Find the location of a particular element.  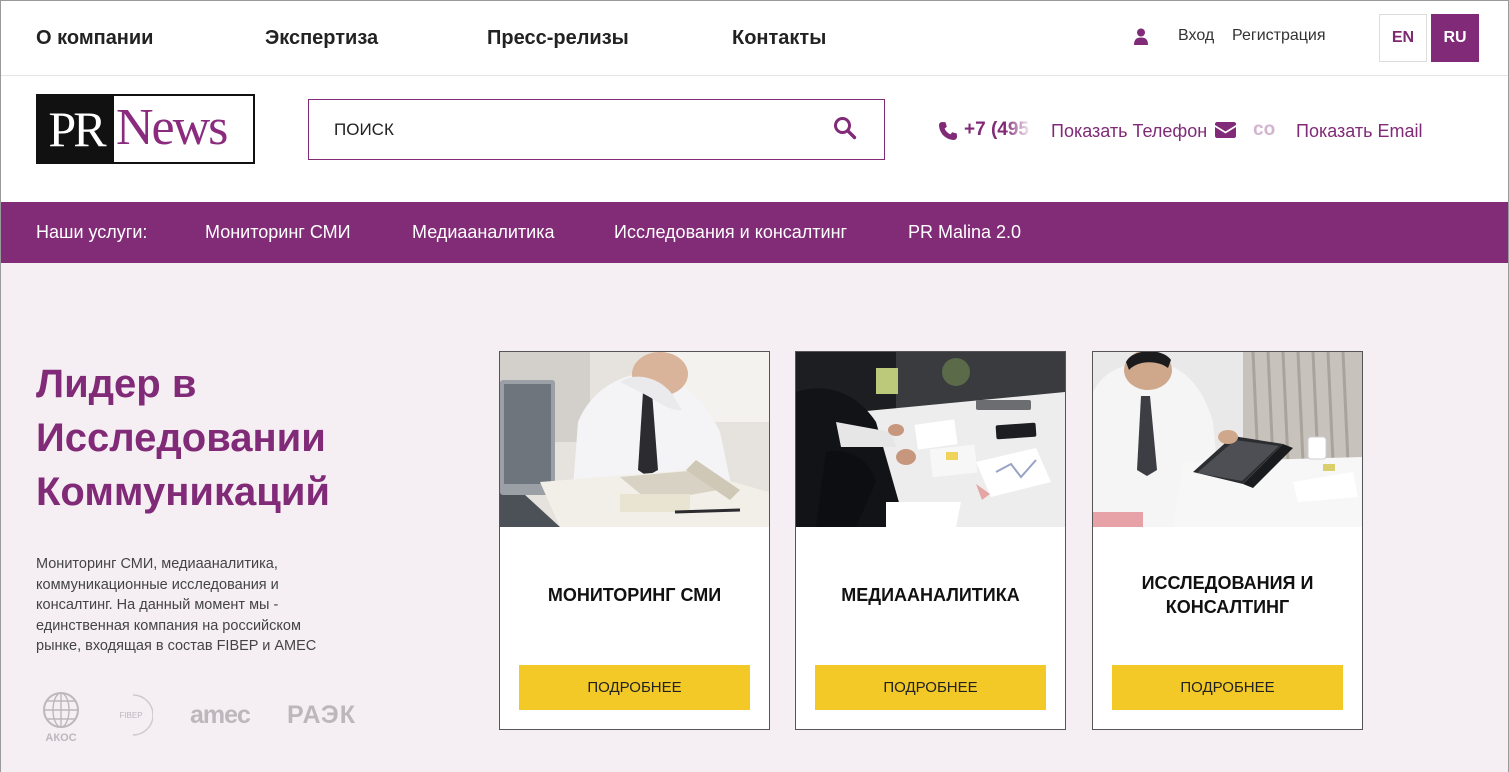

logo-pr-text: PR is located at coordinates (76, 129).